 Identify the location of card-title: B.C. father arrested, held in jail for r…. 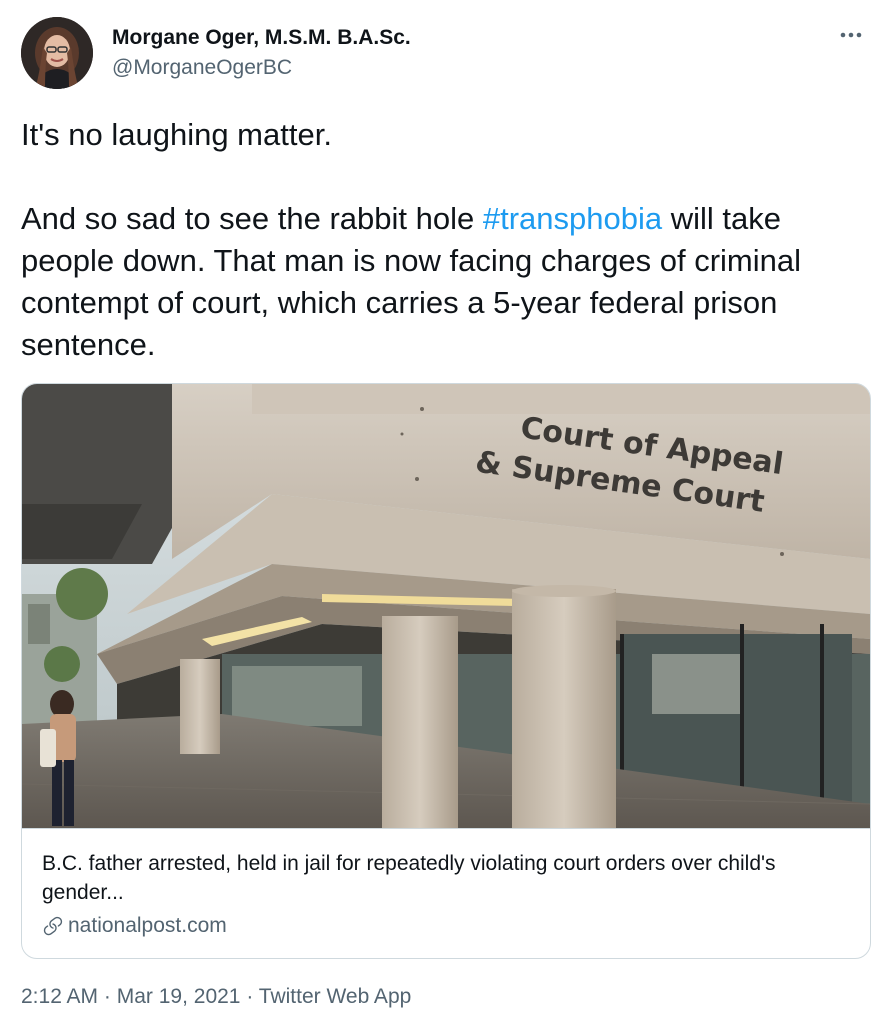
(446, 878).